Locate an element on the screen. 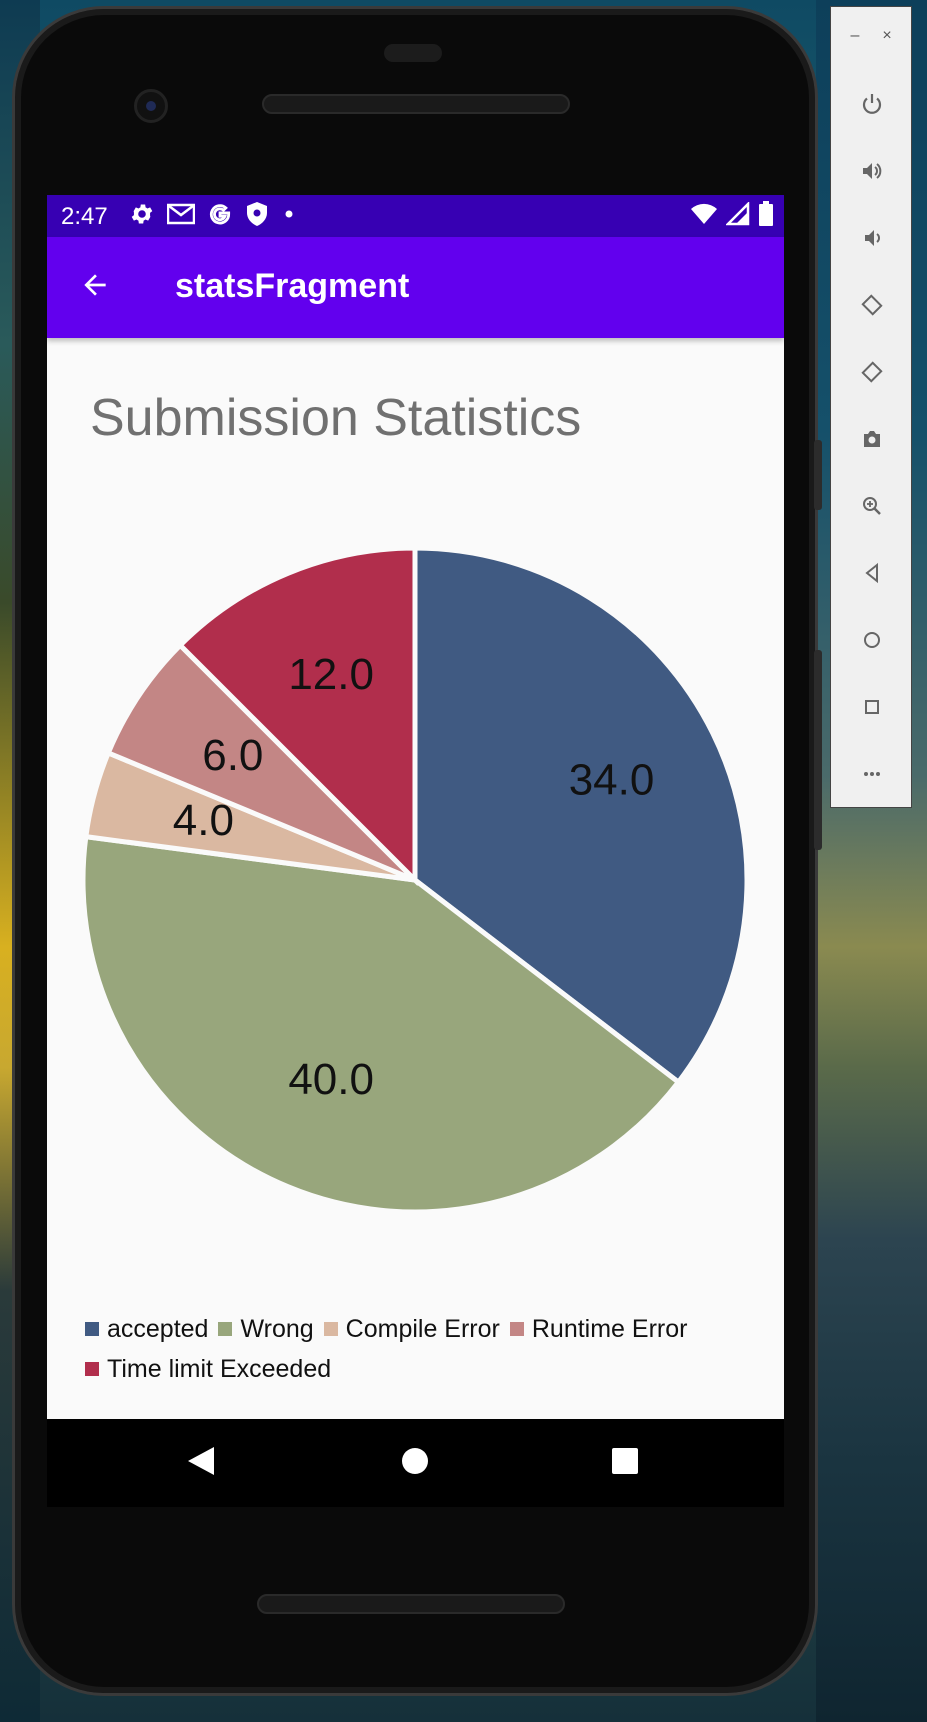 This screenshot has width=927, height=1722. zoom-icon is located at coordinates (872, 508).